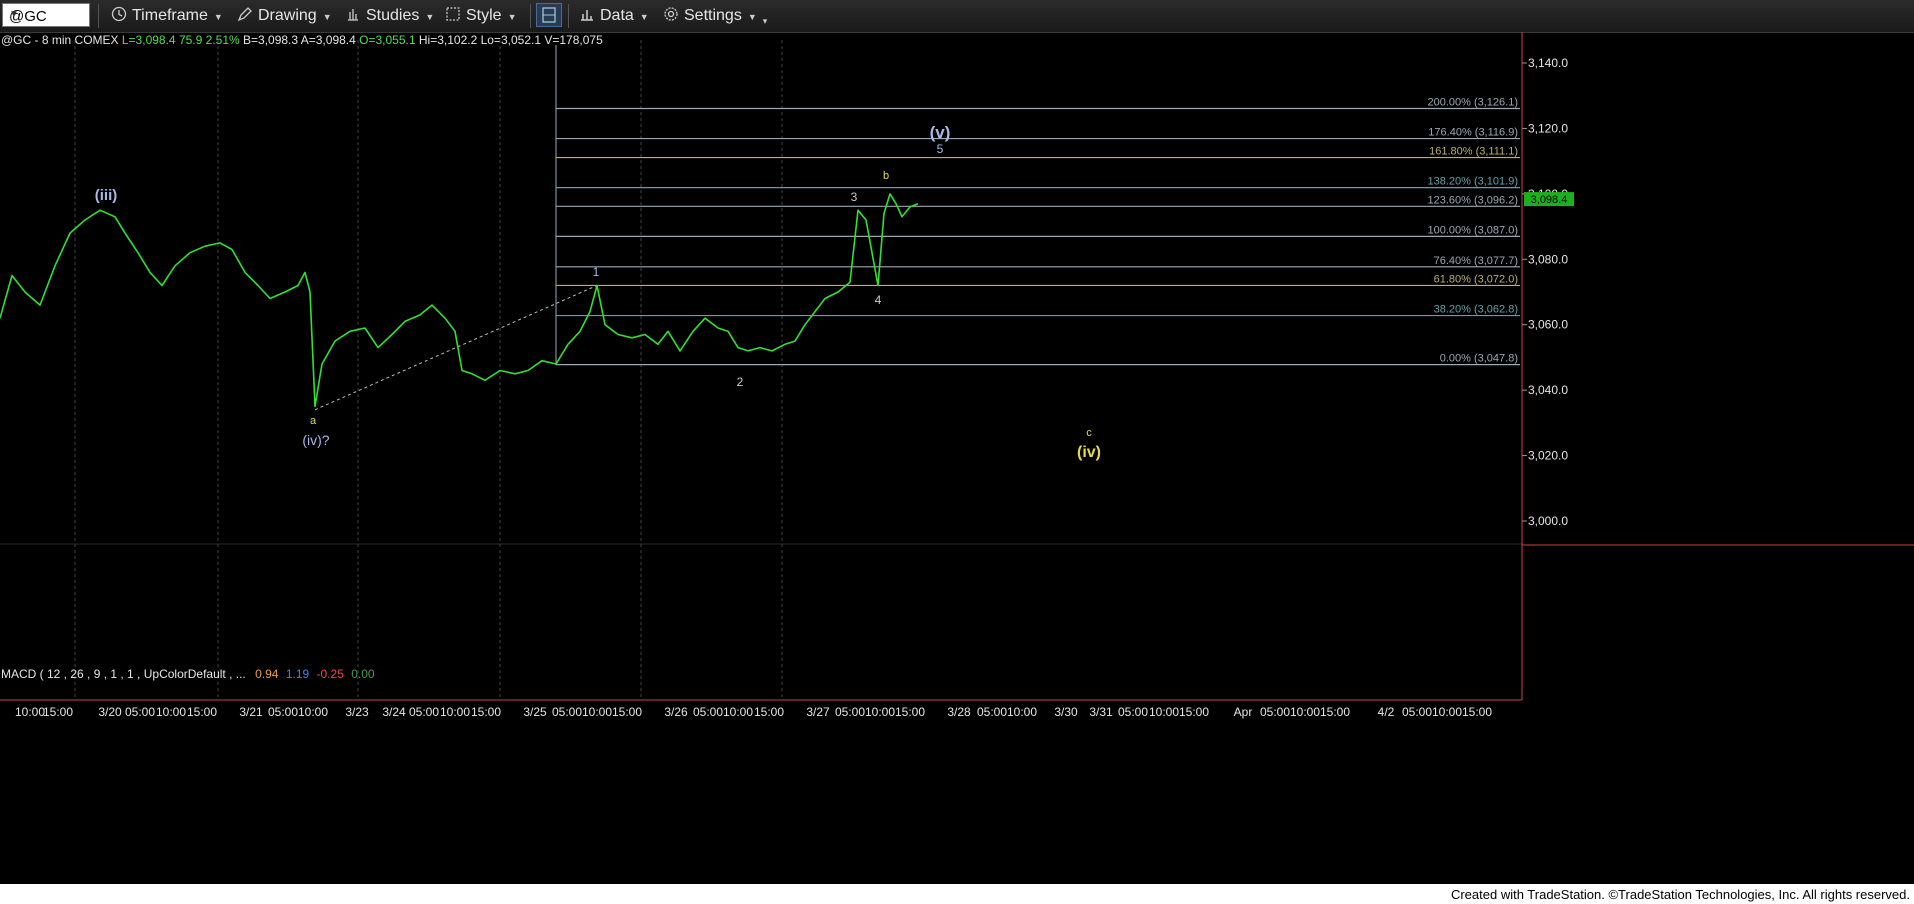  I want to click on time-axis-label: 3/20, so click(110, 712).